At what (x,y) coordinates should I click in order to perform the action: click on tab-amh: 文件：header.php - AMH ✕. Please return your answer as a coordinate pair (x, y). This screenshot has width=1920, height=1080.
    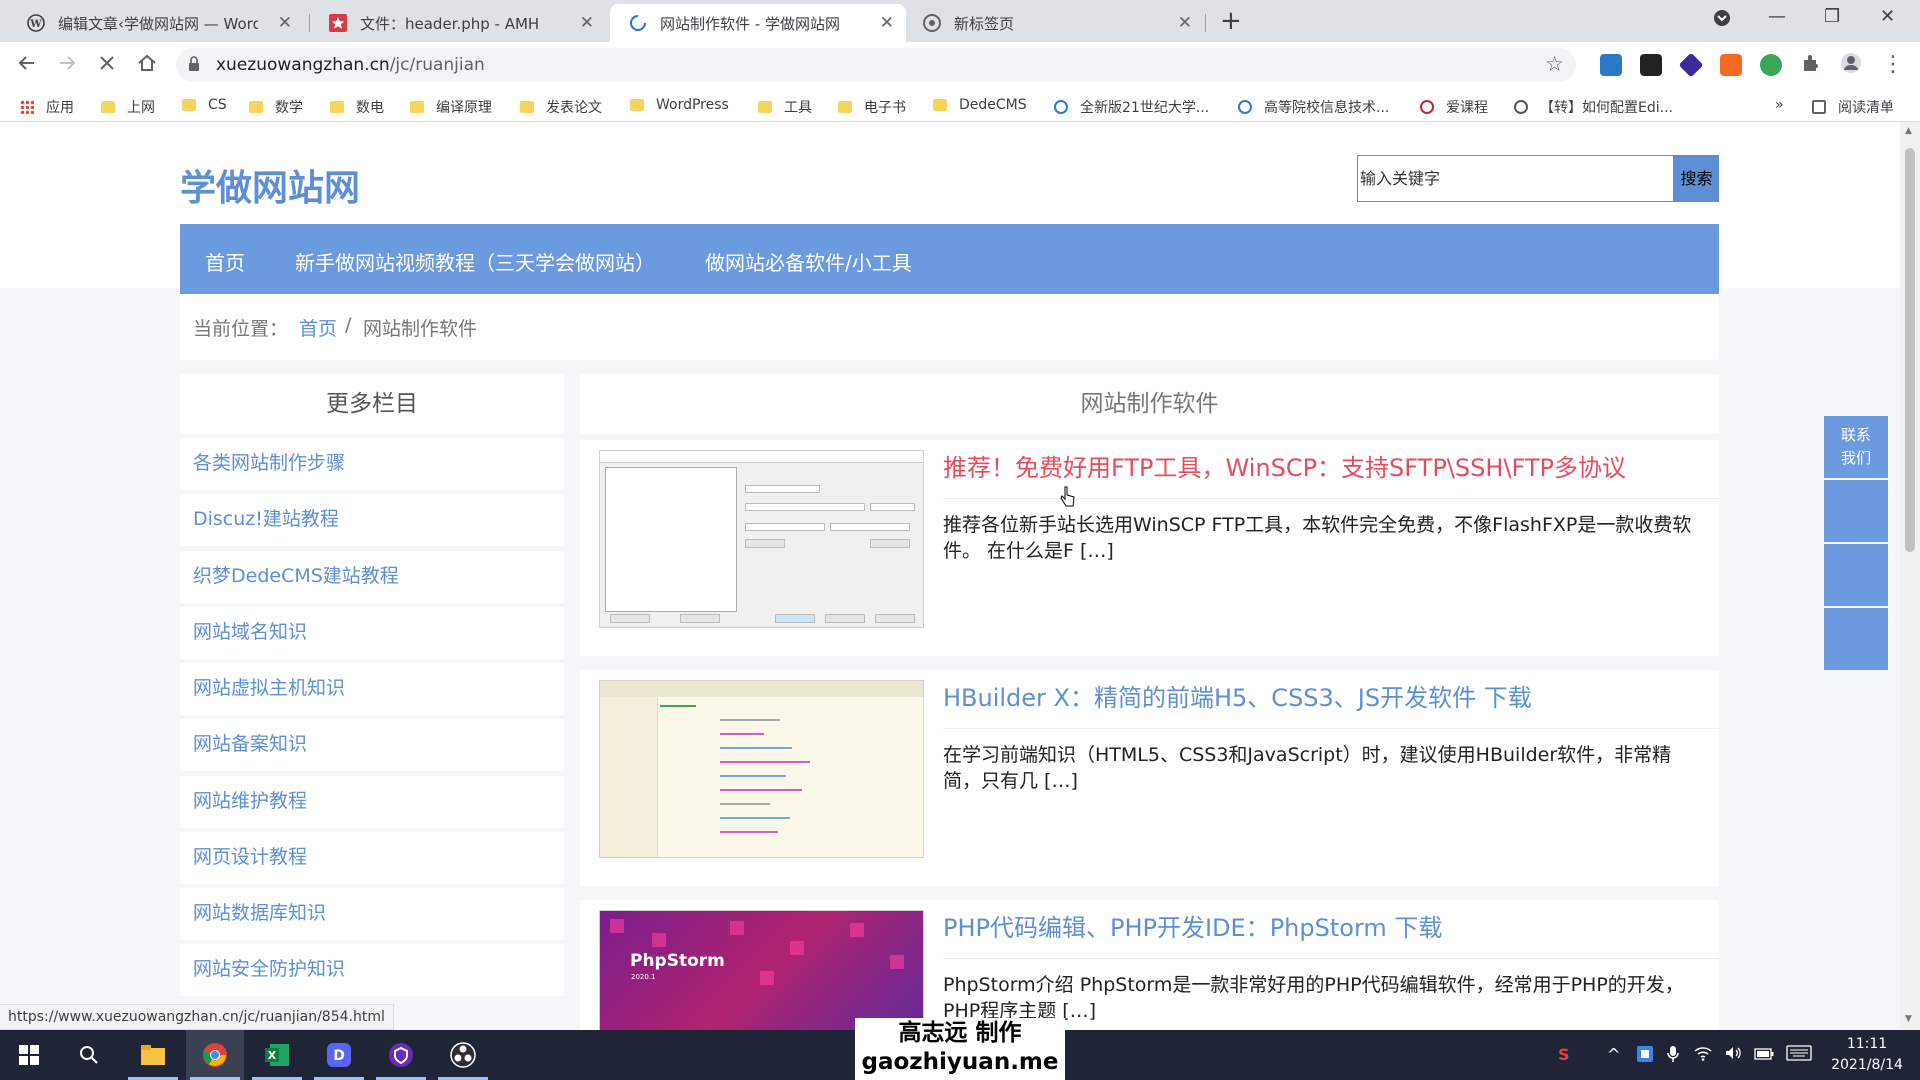
    Looking at the image, I should click on (458, 23).